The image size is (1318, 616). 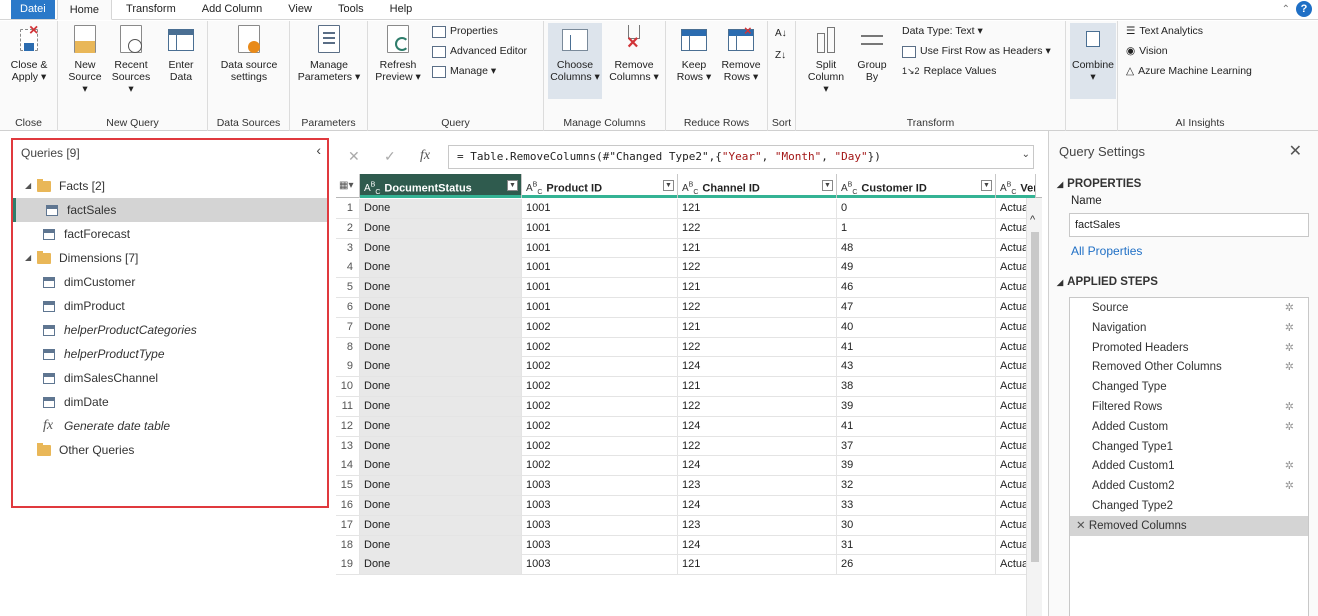 What do you see at coordinates (1035, 397) in the screenshot?
I see `scrollbar-thumb` at bounding box center [1035, 397].